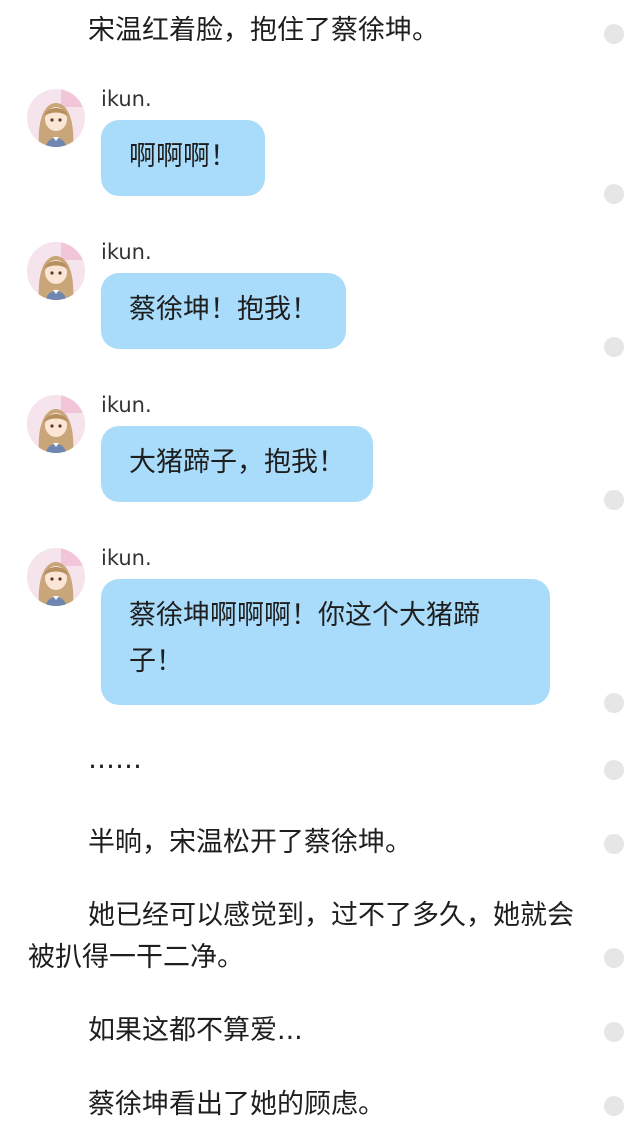  What do you see at coordinates (301, 936) in the screenshot?
I see `story-paragraph: 她已经可以感觉到，过不了多久，她就会被扒得一干二净。` at bounding box center [301, 936].